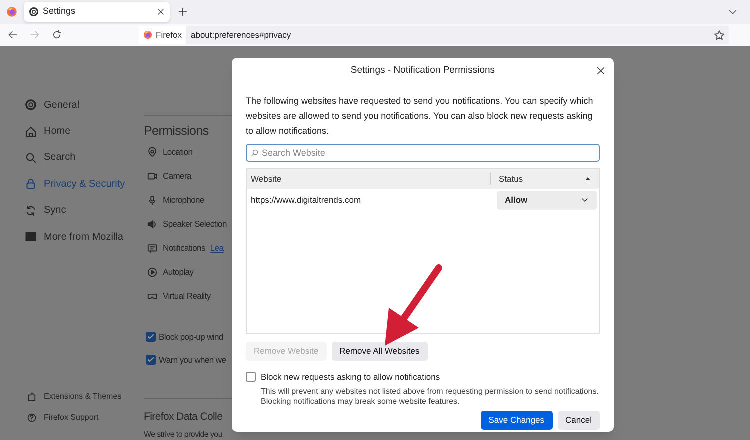  What do you see at coordinates (31, 132) in the screenshot?
I see `house-icon` at bounding box center [31, 132].